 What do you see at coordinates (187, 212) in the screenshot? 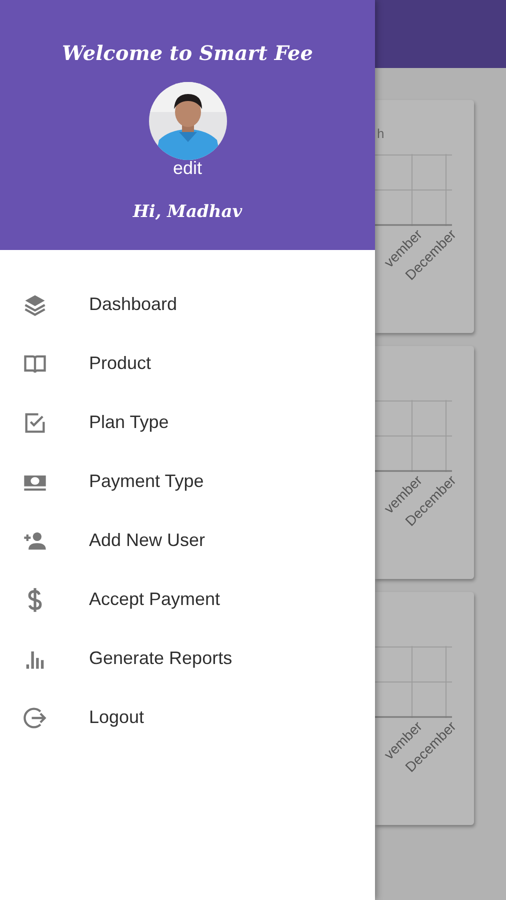
I see `greeting-text: Hi, Madhav` at bounding box center [187, 212].